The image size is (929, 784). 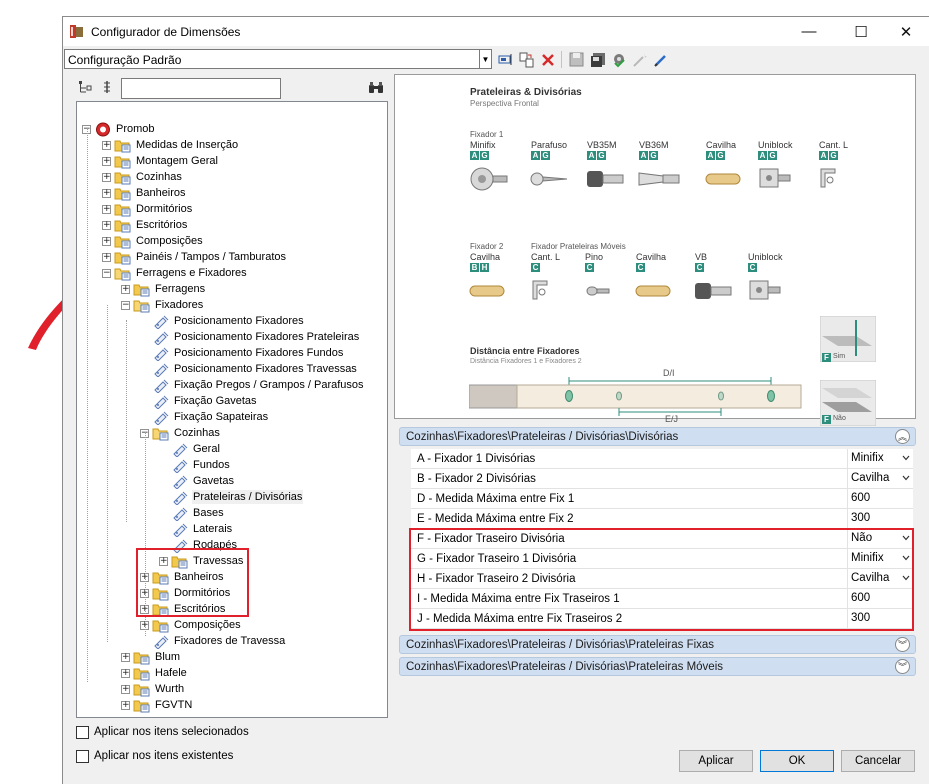 What do you see at coordinates (639, 59) in the screenshot?
I see `wand-icon` at bounding box center [639, 59].